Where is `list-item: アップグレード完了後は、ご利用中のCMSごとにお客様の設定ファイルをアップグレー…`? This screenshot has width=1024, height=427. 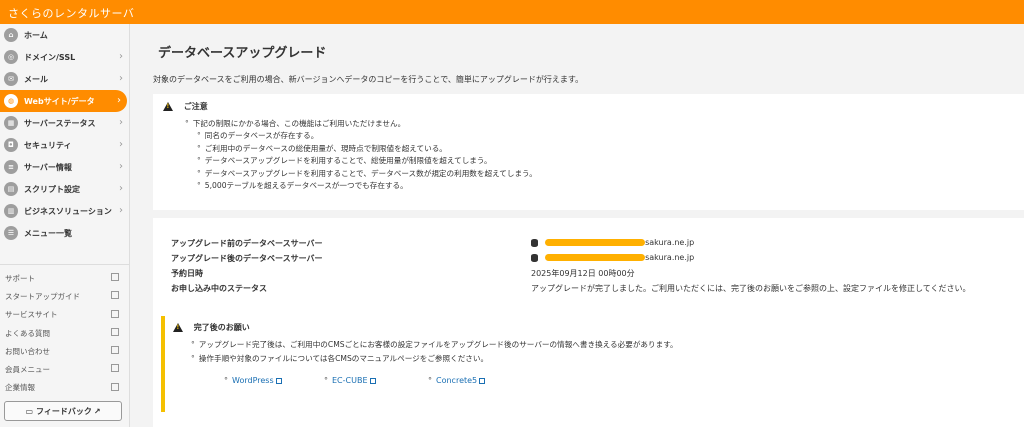
list-item: アップグレード完了後は、ご利用中のCMSごとにお客様の設定ファイルをアップグレー… is located at coordinates (434, 345).